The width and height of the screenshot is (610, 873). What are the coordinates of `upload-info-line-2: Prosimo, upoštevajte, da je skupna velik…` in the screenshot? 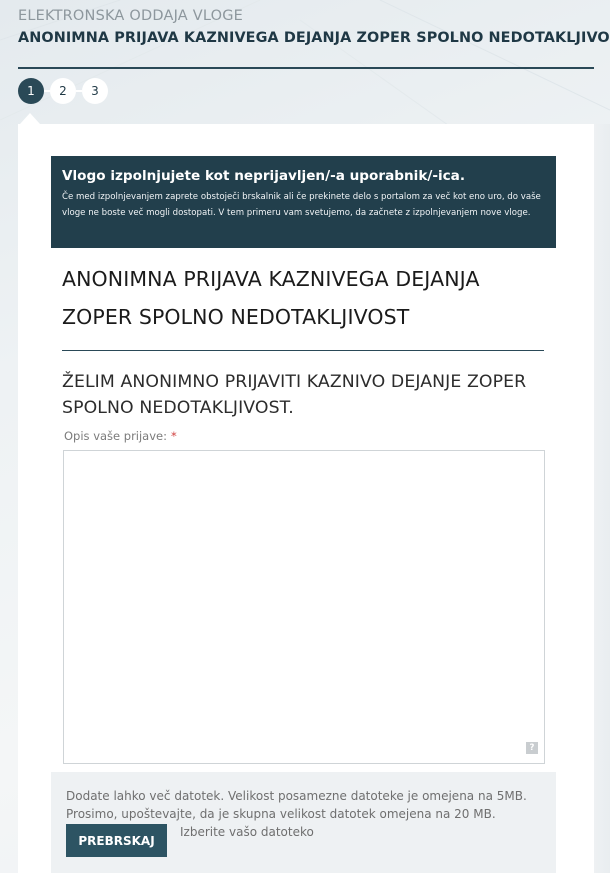 It's located at (281, 814).